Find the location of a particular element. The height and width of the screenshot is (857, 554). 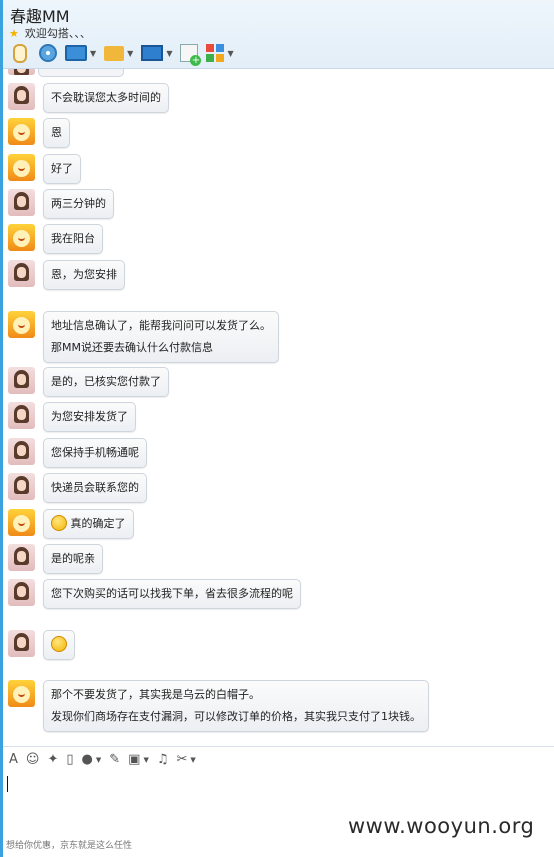

voice-message-icon: ● is located at coordinates (87, 759).